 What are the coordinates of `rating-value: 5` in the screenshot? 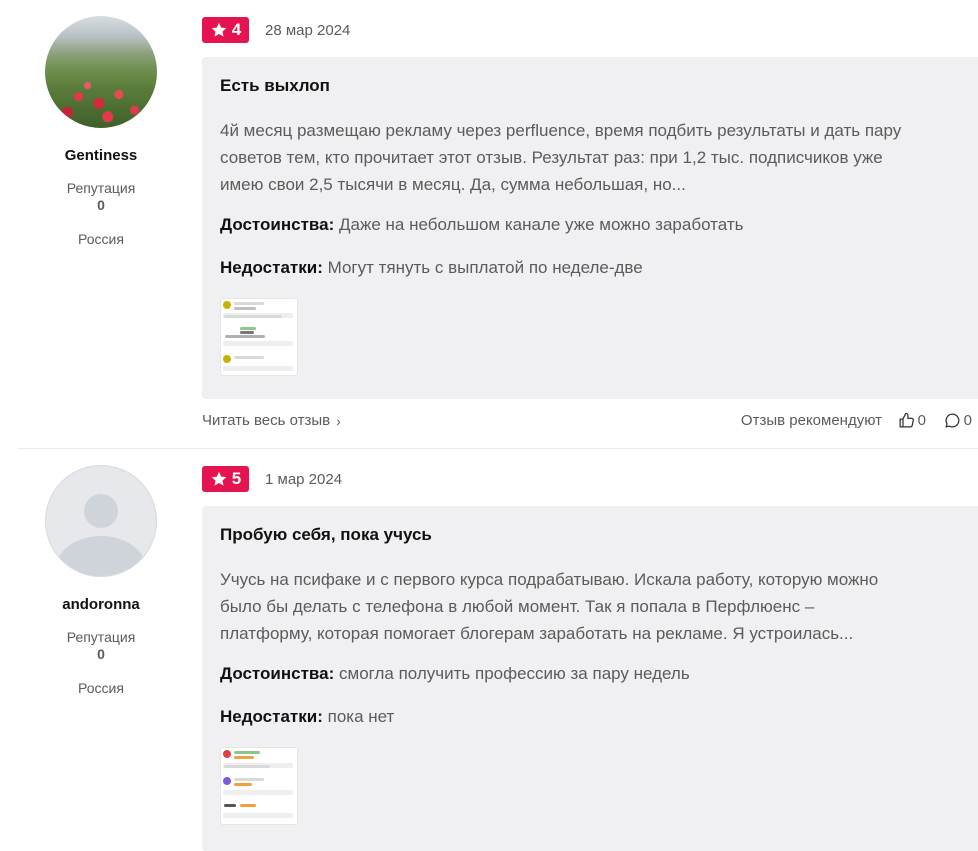 It's located at (236, 478).